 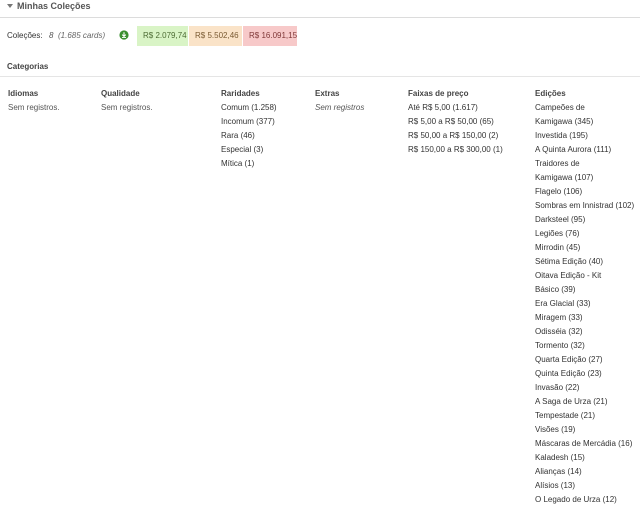 What do you see at coordinates (584, 206) in the screenshot?
I see `edicao-item: Sombras em Innistrad (102)` at bounding box center [584, 206].